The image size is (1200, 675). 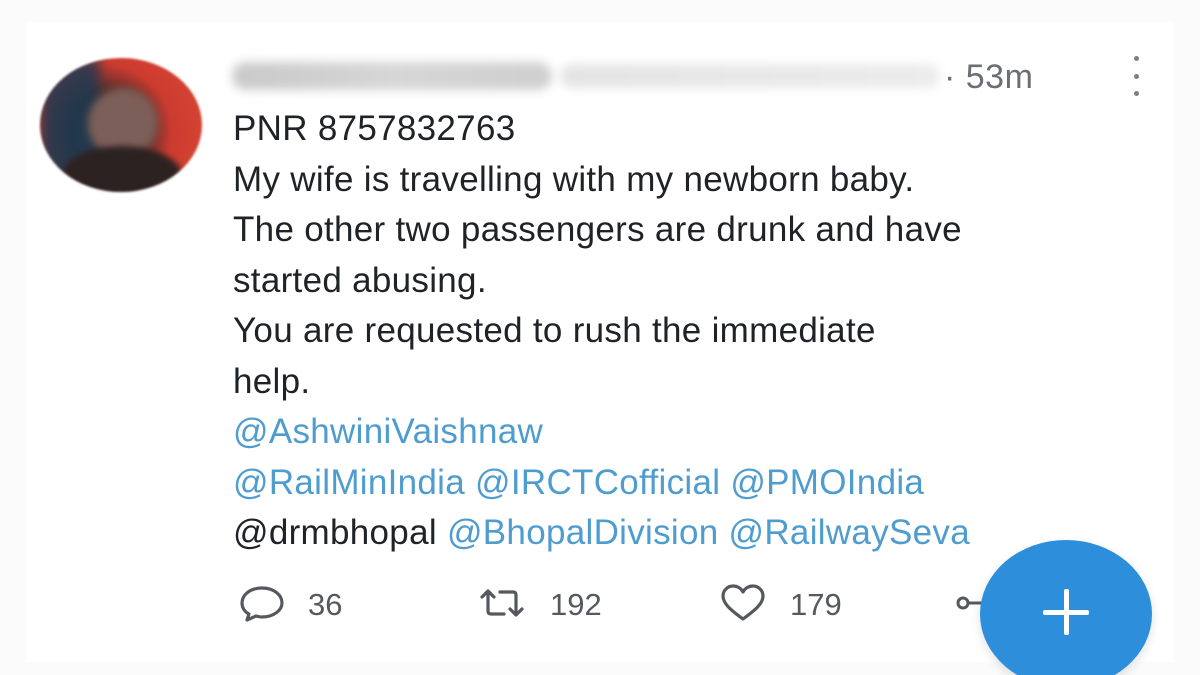 I want to click on compose-tweet-button, so click(x=1066, y=607).